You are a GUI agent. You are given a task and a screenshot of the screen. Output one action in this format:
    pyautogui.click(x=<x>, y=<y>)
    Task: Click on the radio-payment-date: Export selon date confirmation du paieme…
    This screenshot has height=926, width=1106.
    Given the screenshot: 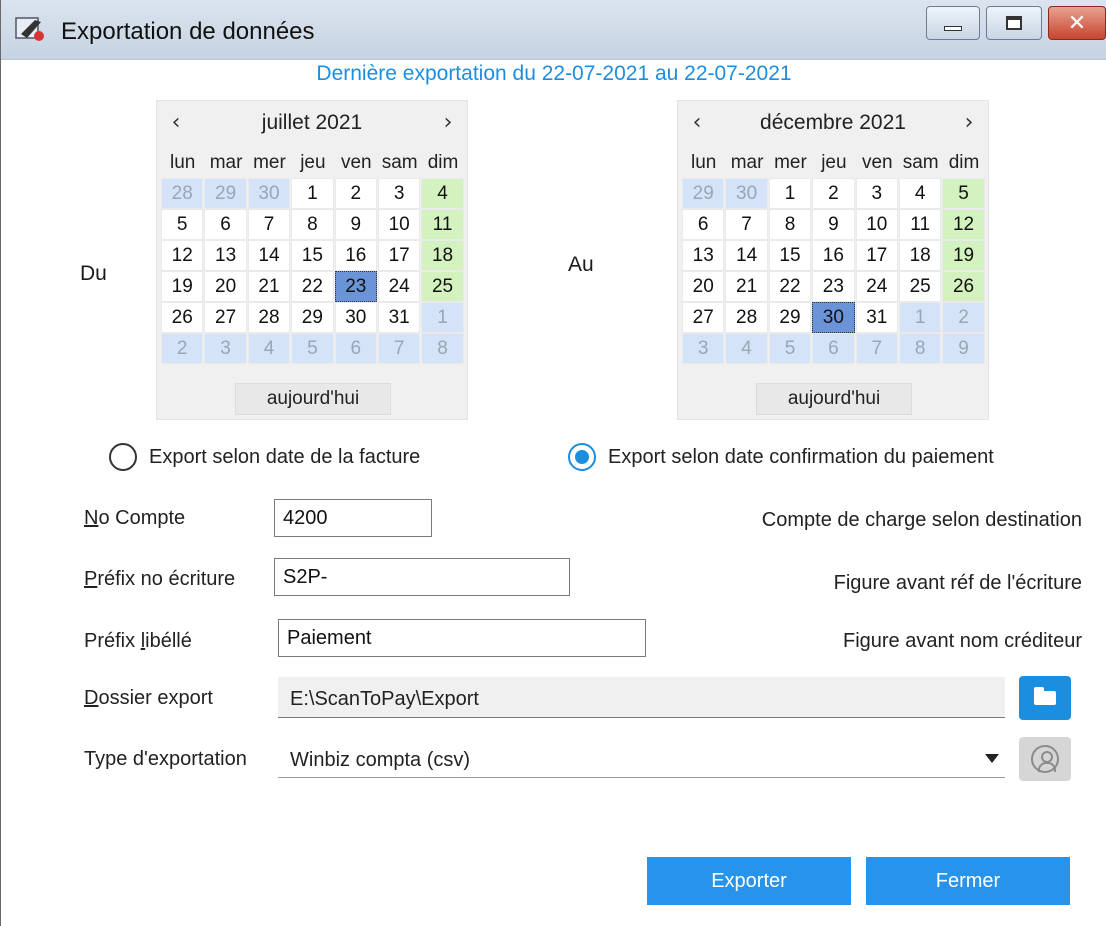 What is the action you would take?
    pyautogui.click(x=781, y=457)
    